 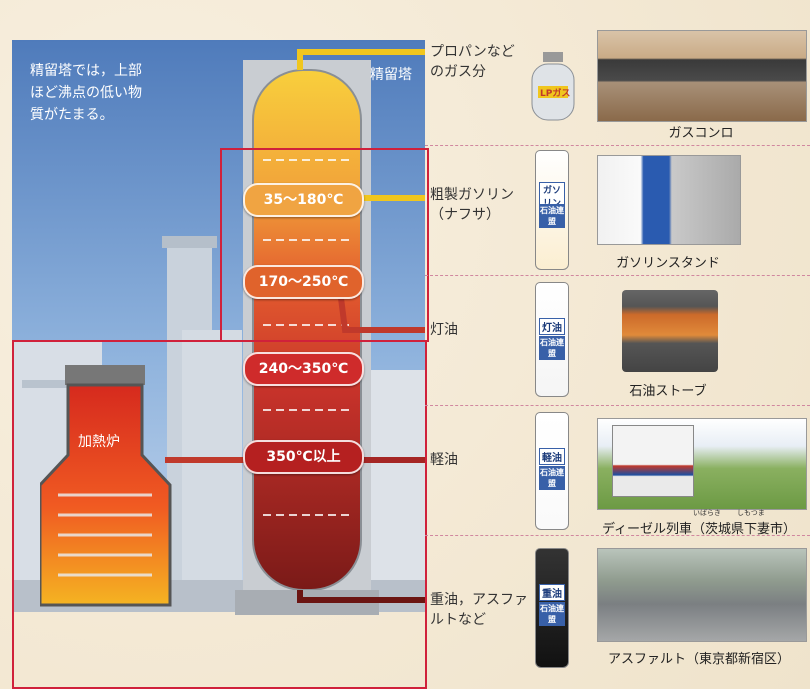 I want to click on fraction-label-light-oil: 軽油, so click(x=444, y=460).